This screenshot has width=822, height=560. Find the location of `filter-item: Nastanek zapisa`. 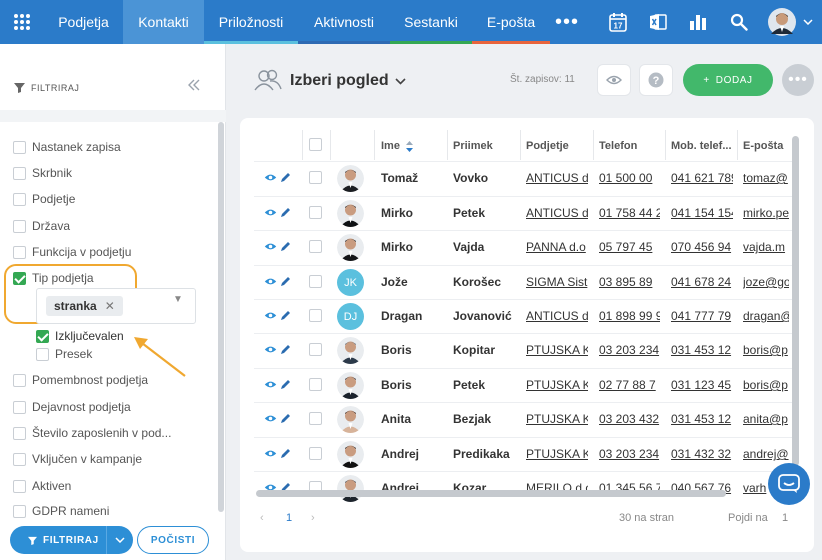

filter-item: Nastanek zapisa is located at coordinates (67, 147).